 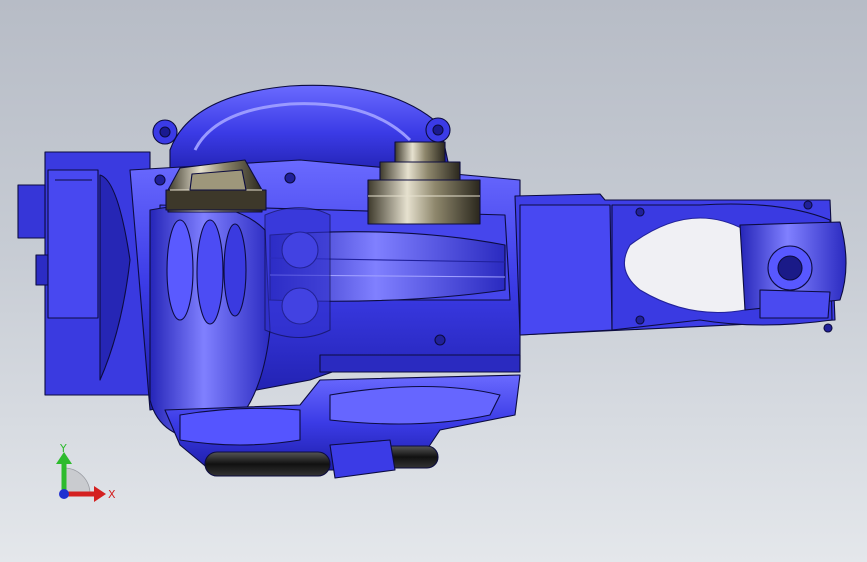 I want to click on triad-plane, so click(x=77, y=481).